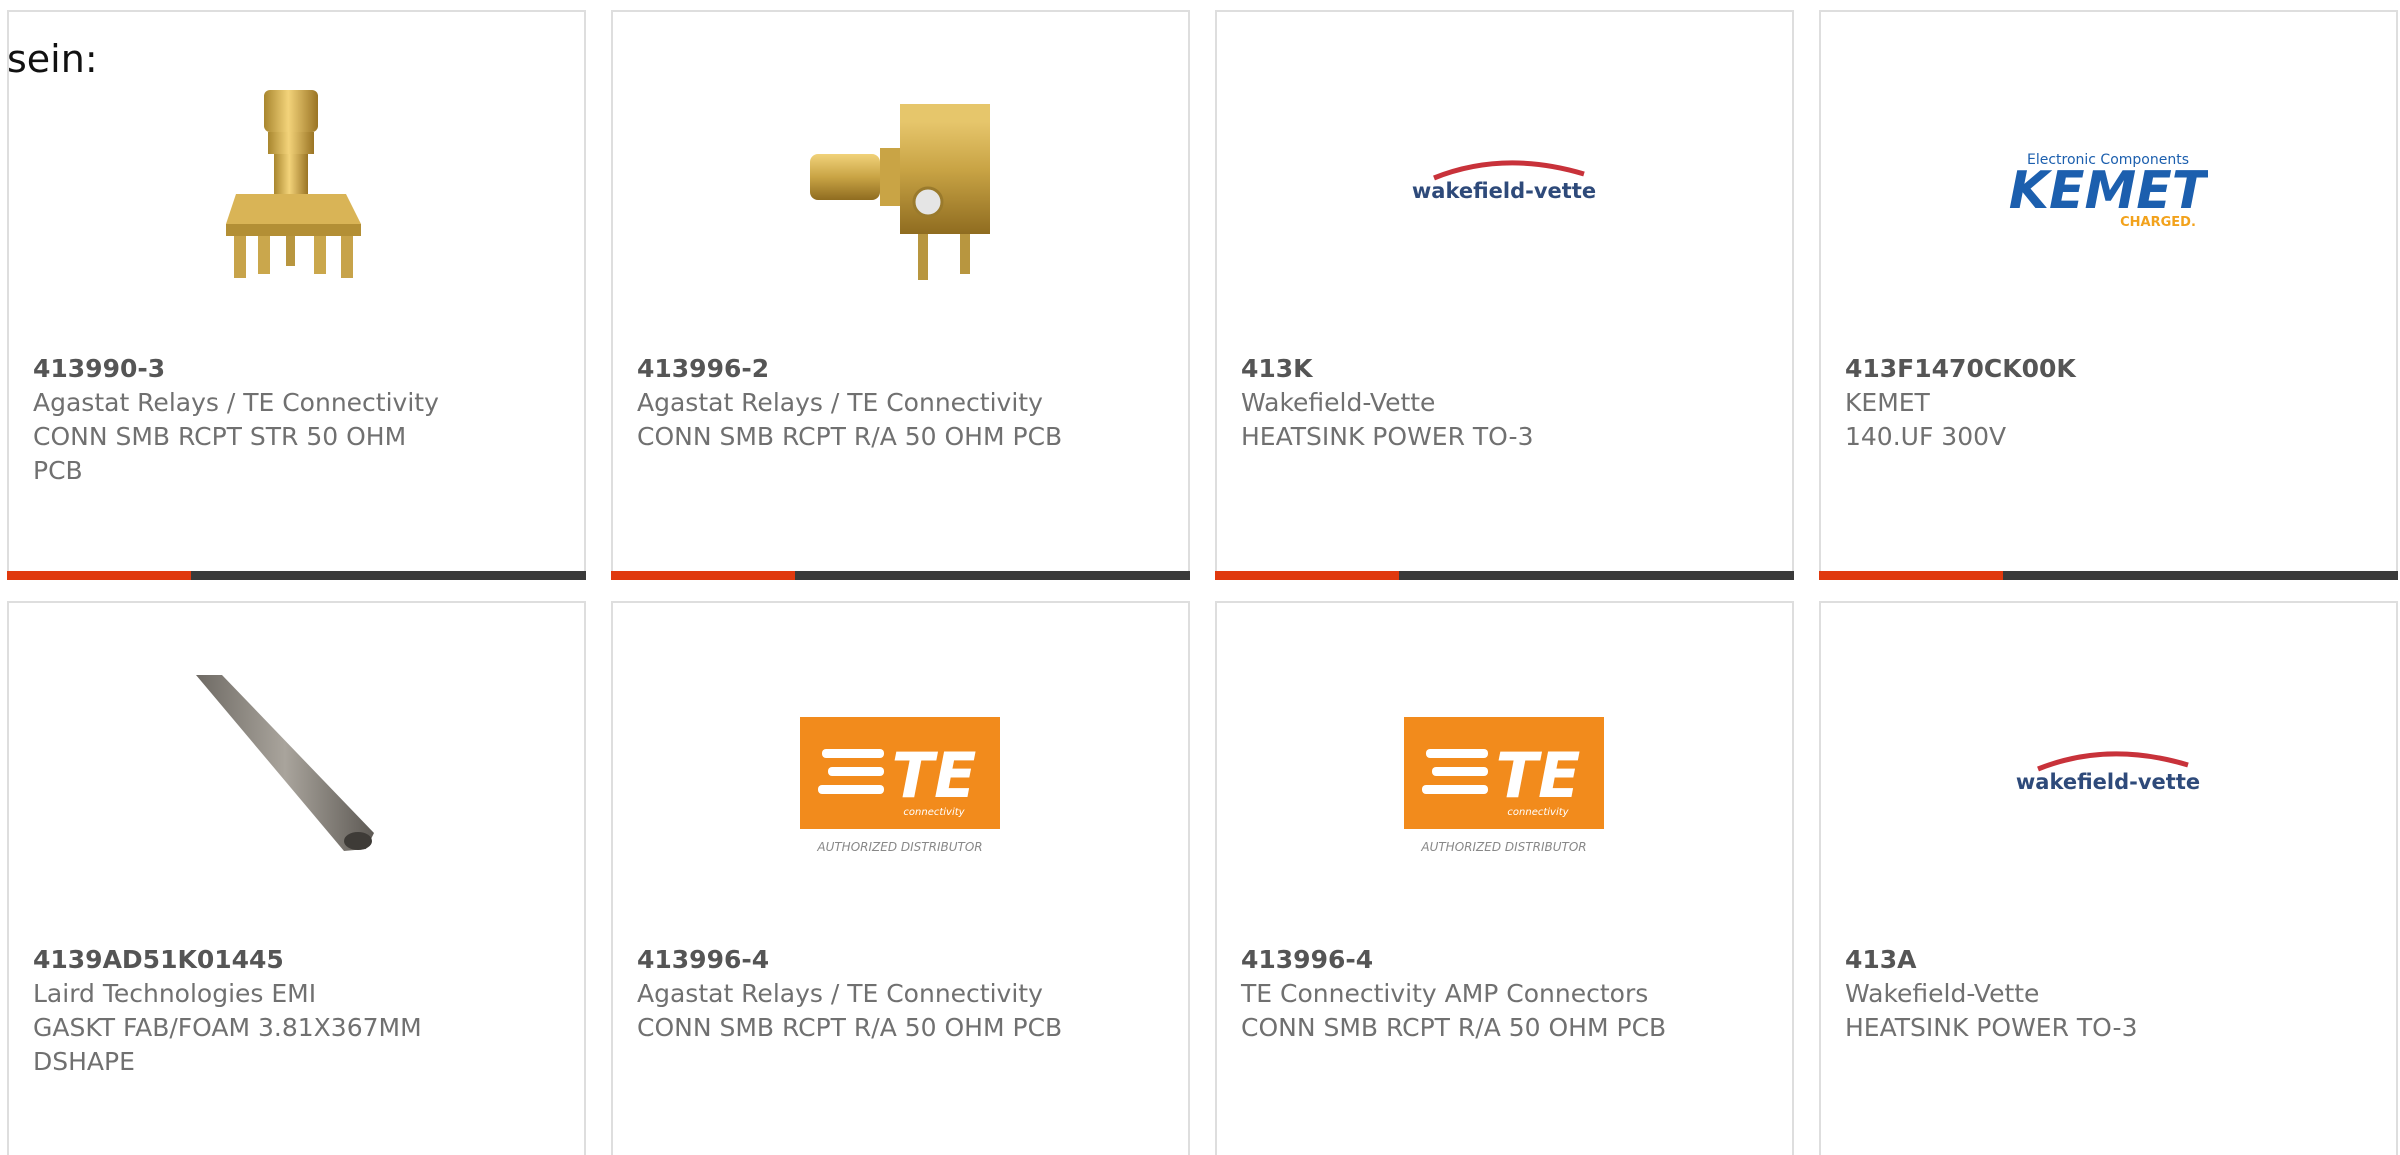  I want to click on kemet-logo: Electronic Components KEMET CHARGED., so click(2108, 191).